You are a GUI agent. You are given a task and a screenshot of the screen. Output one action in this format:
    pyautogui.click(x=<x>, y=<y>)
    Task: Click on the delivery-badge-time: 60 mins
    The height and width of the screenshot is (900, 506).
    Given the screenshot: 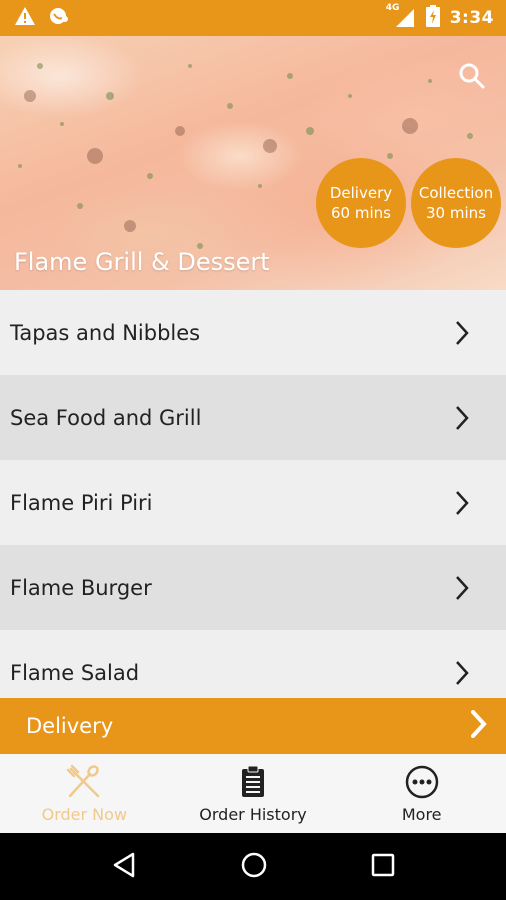 What is the action you would take?
    pyautogui.click(x=361, y=213)
    